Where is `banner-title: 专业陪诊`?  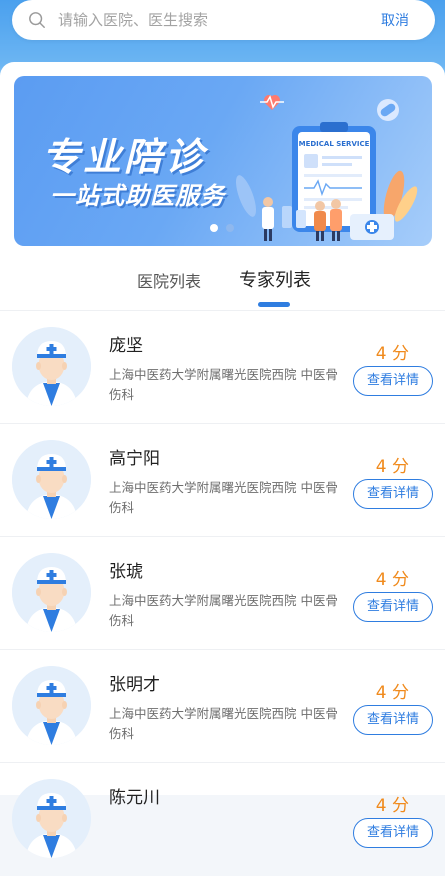
banner-title: 专业陪诊 is located at coordinates (124, 157).